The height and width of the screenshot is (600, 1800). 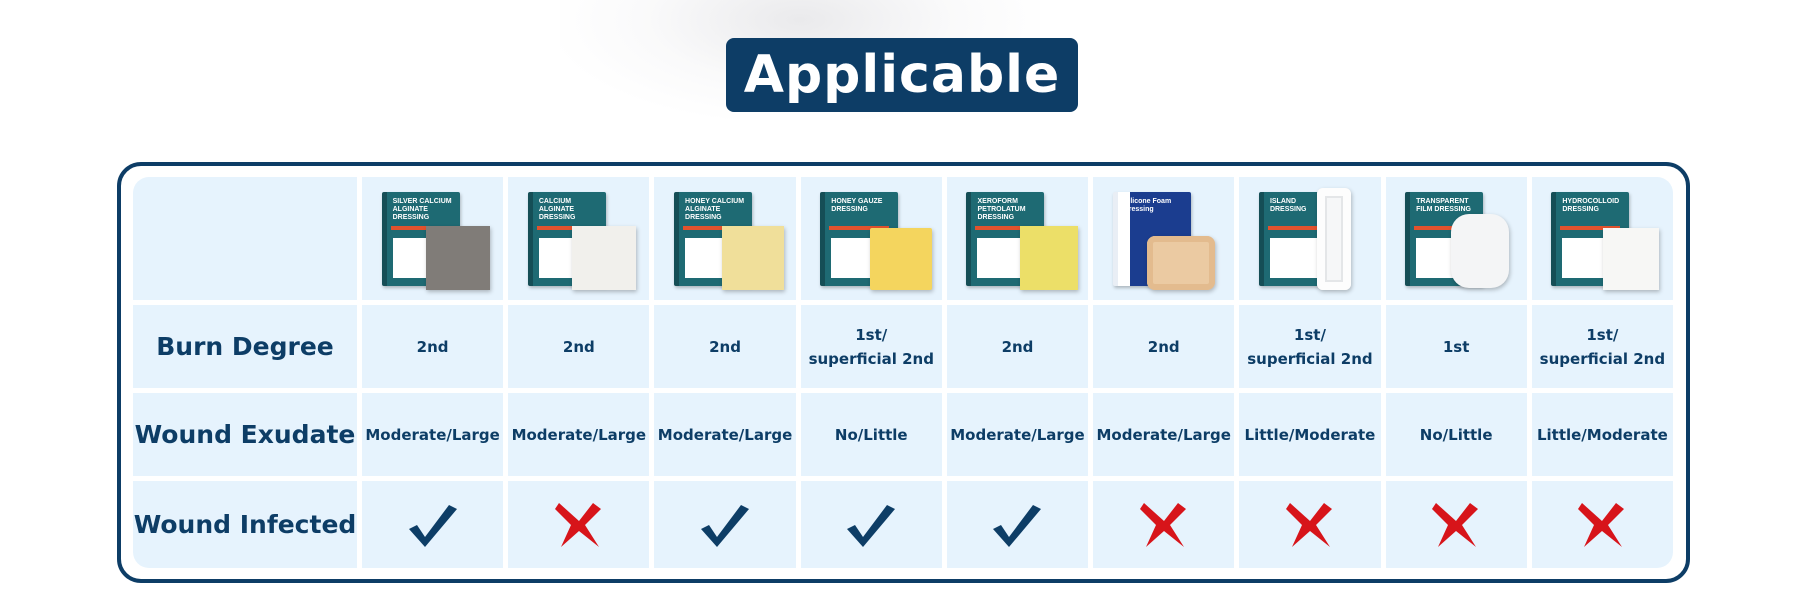 I want to click on product-image-cell: HONEY CALCIUM ALGINATE DRESSING, so click(x=725, y=238).